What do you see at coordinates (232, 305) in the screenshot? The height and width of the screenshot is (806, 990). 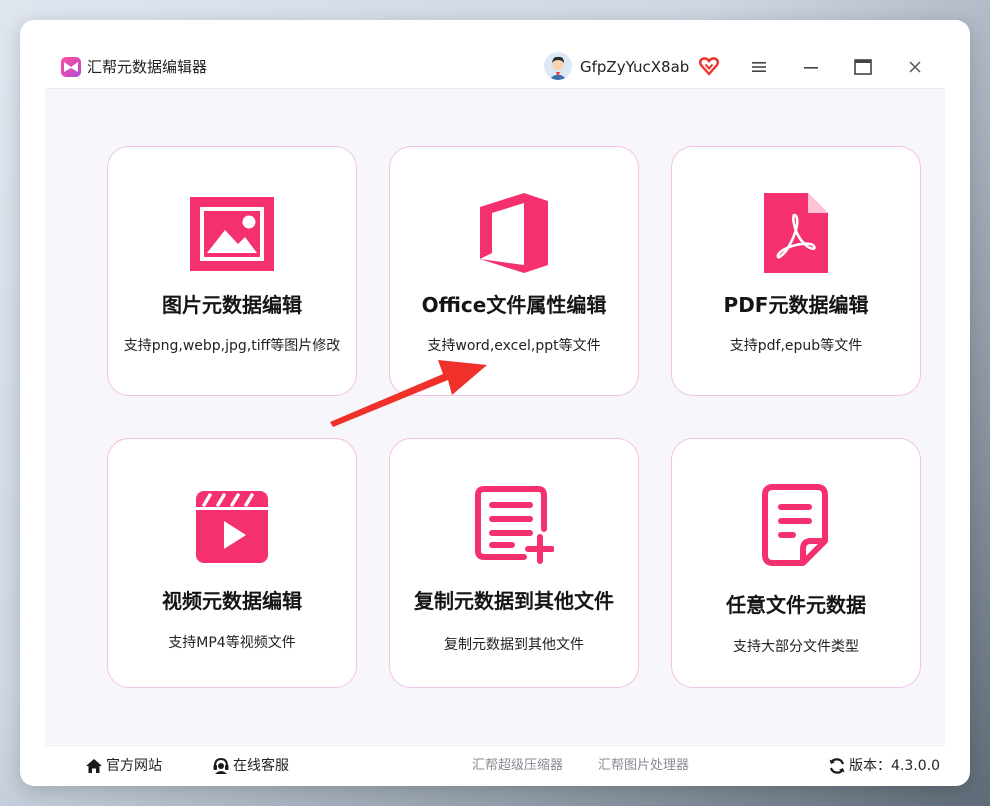 I see `card-title: 图片元数据编辑` at bounding box center [232, 305].